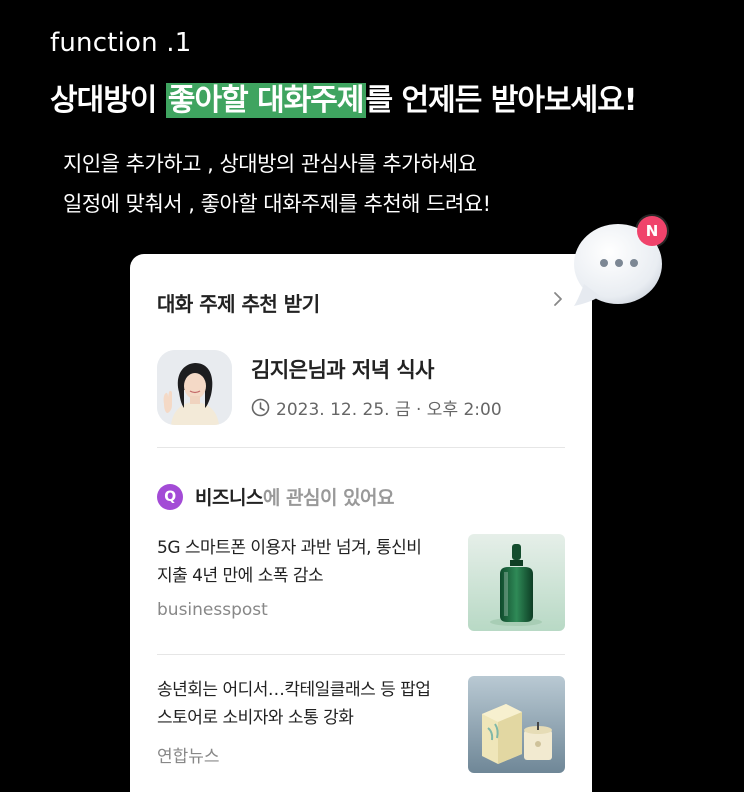  I want to click on event-title: 김지은님과 저녁 식사, so click(343, 370).